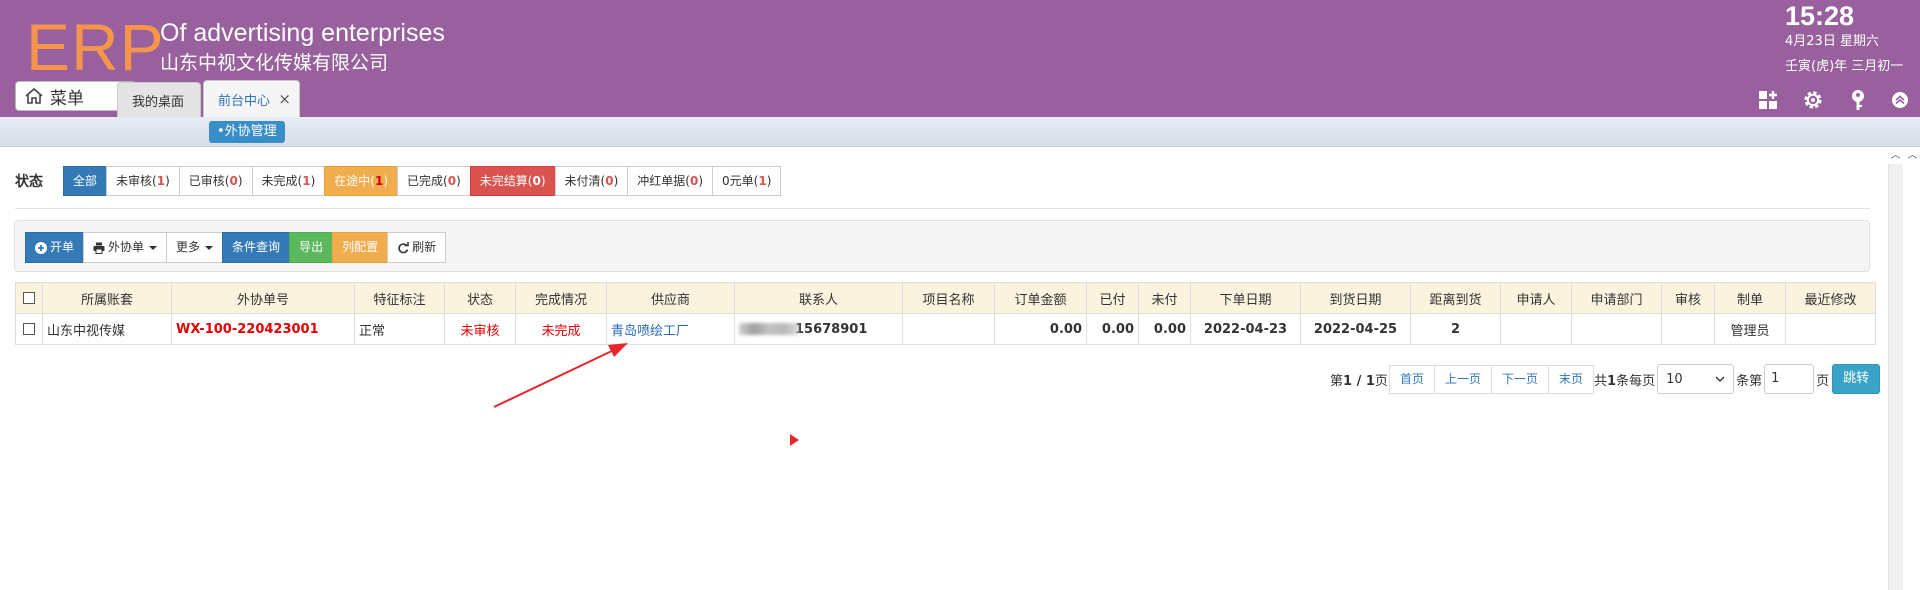  I want to click on clock-date: 4月23日 星期六, so click(1832, 41).